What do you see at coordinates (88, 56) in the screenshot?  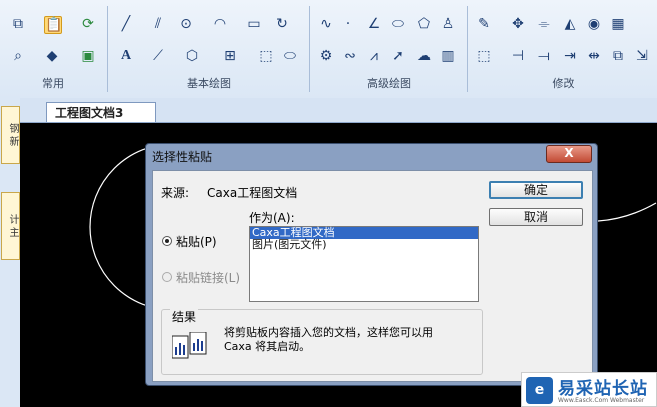 I see `properties-icon: ▣` at bounding box center [88, 56].